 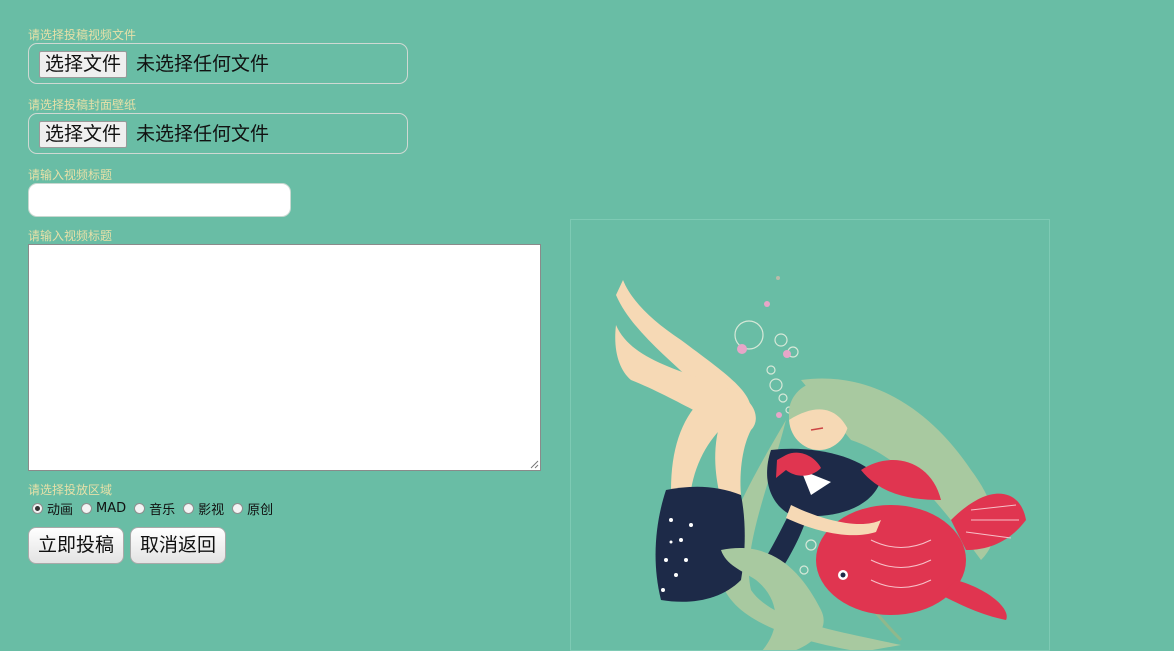 I want to click on region-option-label: 动画, so click(x=60, y=510).